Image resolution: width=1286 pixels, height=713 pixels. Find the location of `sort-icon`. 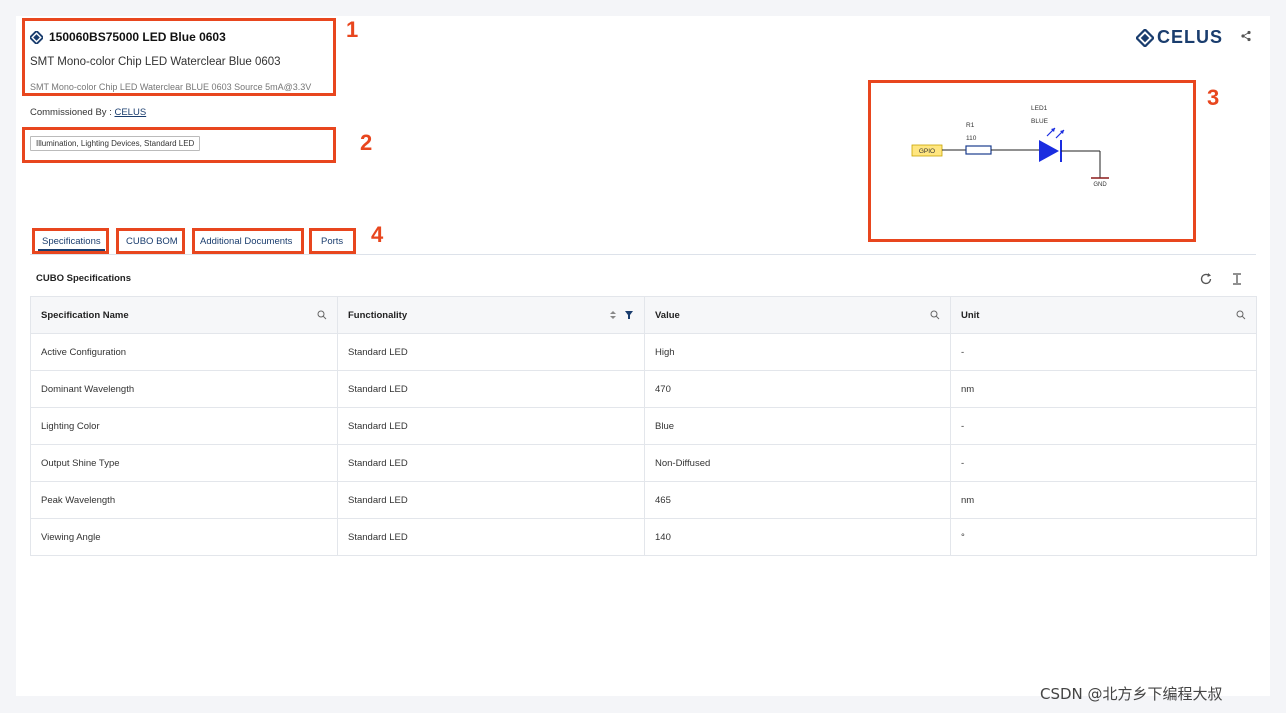

sort-icon is located at coordinates (613, 315).